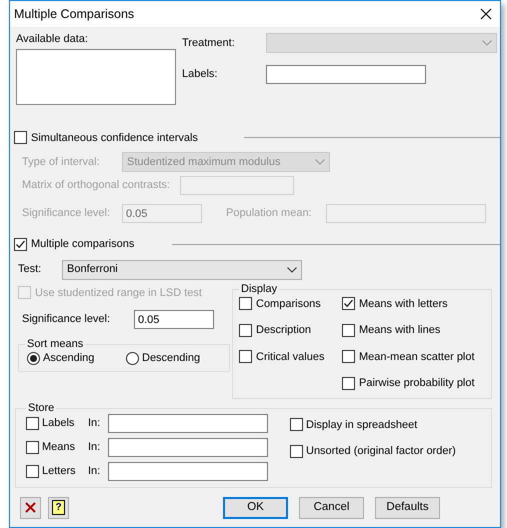 The height and width of the screenshot is (528, 507). Describe the element at coordinates (30, 270) in the screenshot. I see `field-label: Test:` at that location.